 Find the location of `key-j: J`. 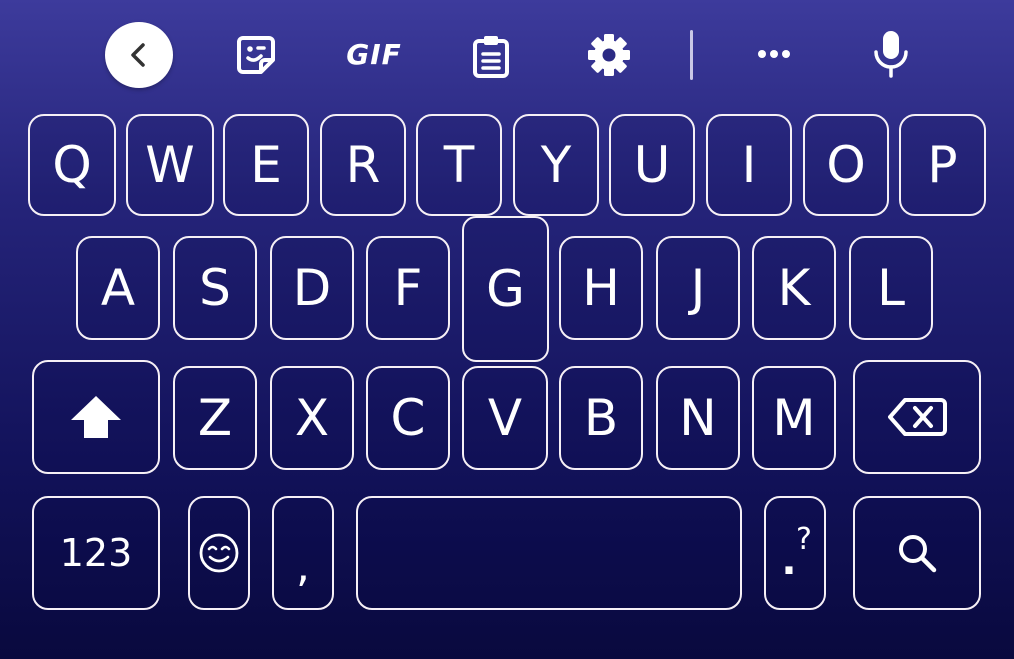

key-j: J is located at coordinates (698, 288).